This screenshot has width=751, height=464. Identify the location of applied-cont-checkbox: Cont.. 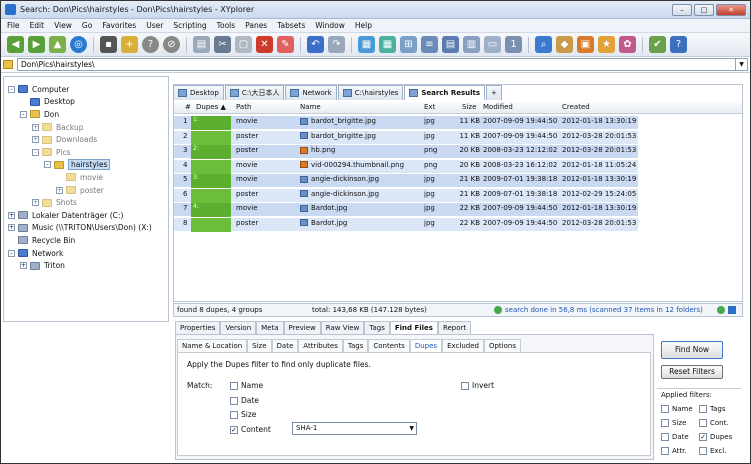
(714, 423).